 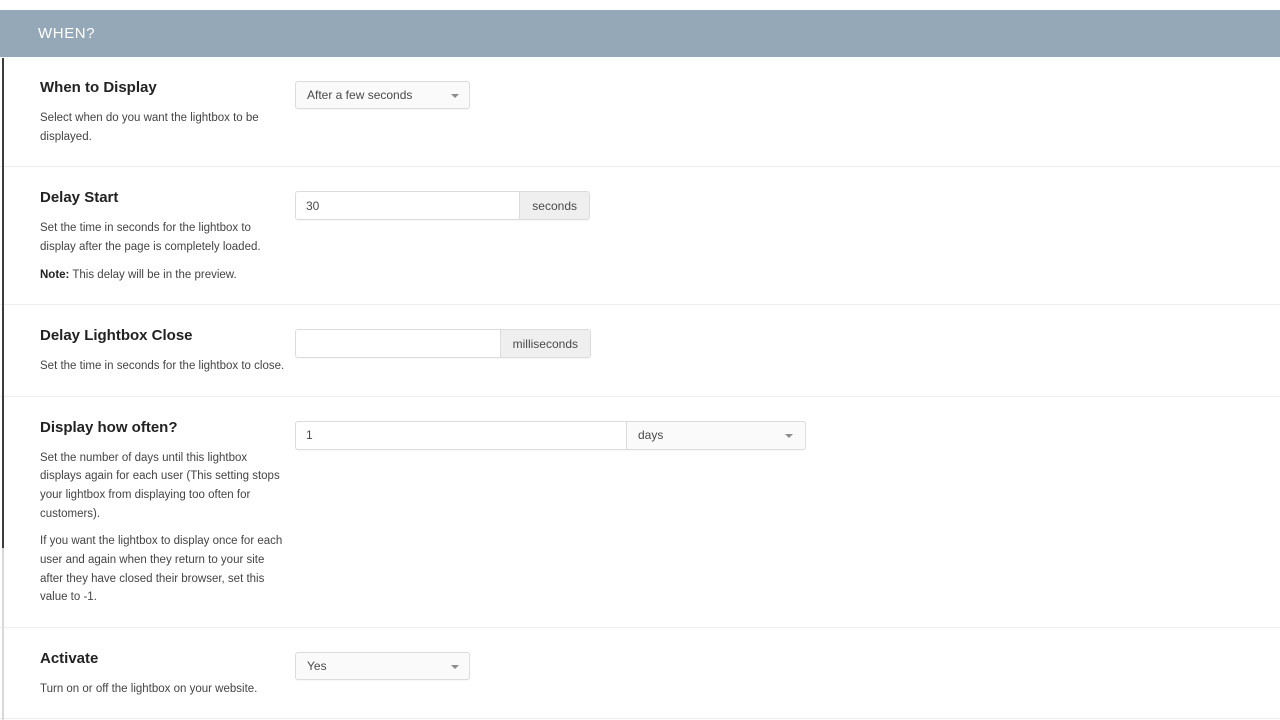 I want to click on display-how-often-unit-select: days, so click(x=716, y=435).